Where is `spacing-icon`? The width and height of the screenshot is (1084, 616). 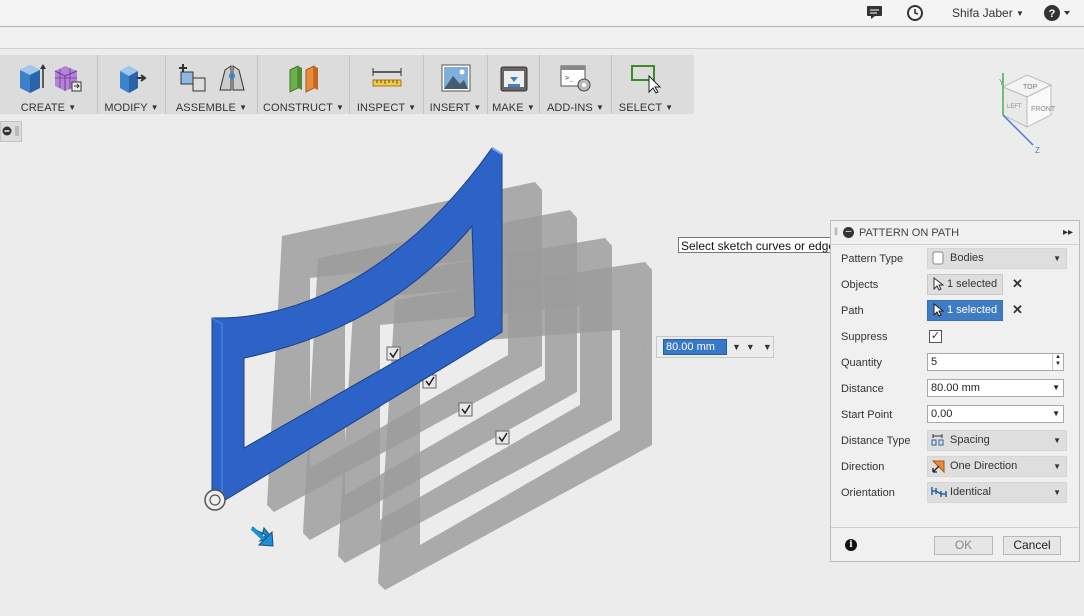 spacing-icon is located at coordinates (938, 443).